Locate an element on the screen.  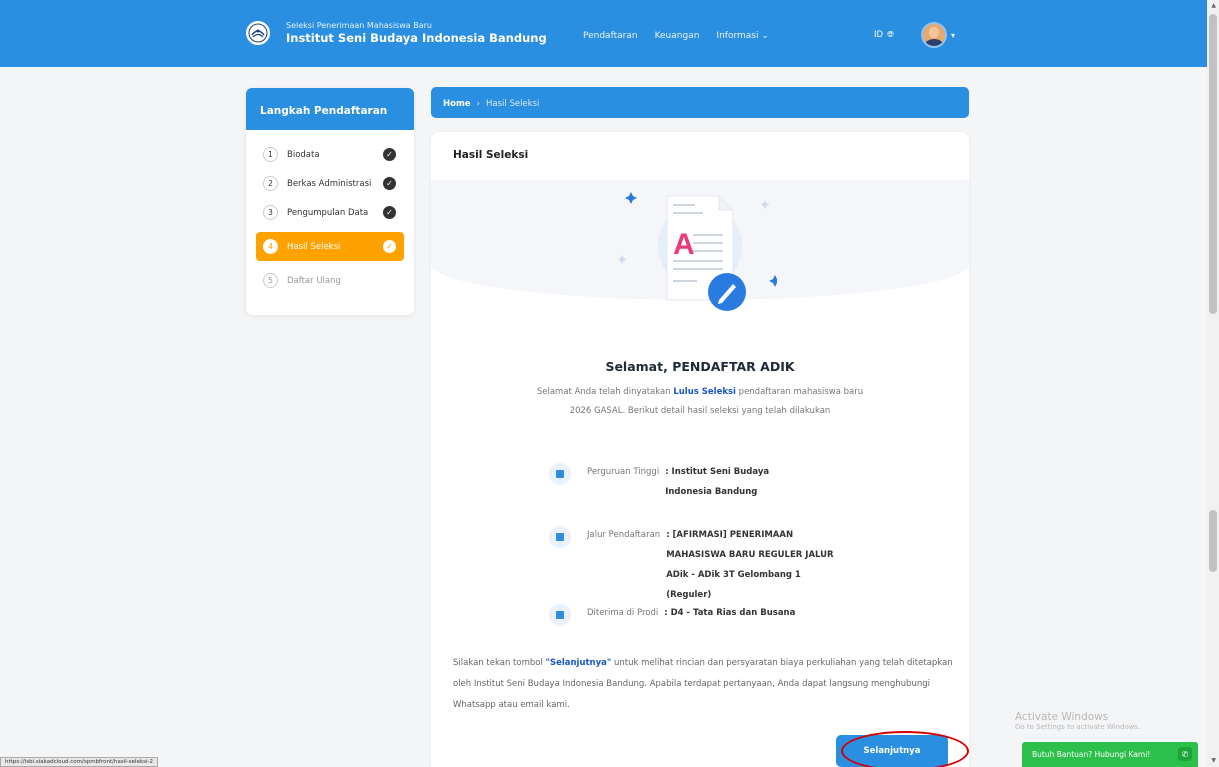
step-label: Daftar Ulang is located at coordinates (314, 280).